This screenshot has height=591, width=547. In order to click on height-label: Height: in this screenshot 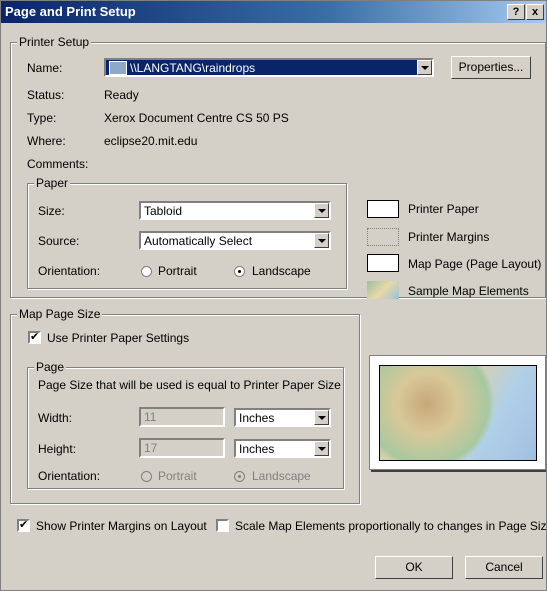, I will do `click(57, 449)`.